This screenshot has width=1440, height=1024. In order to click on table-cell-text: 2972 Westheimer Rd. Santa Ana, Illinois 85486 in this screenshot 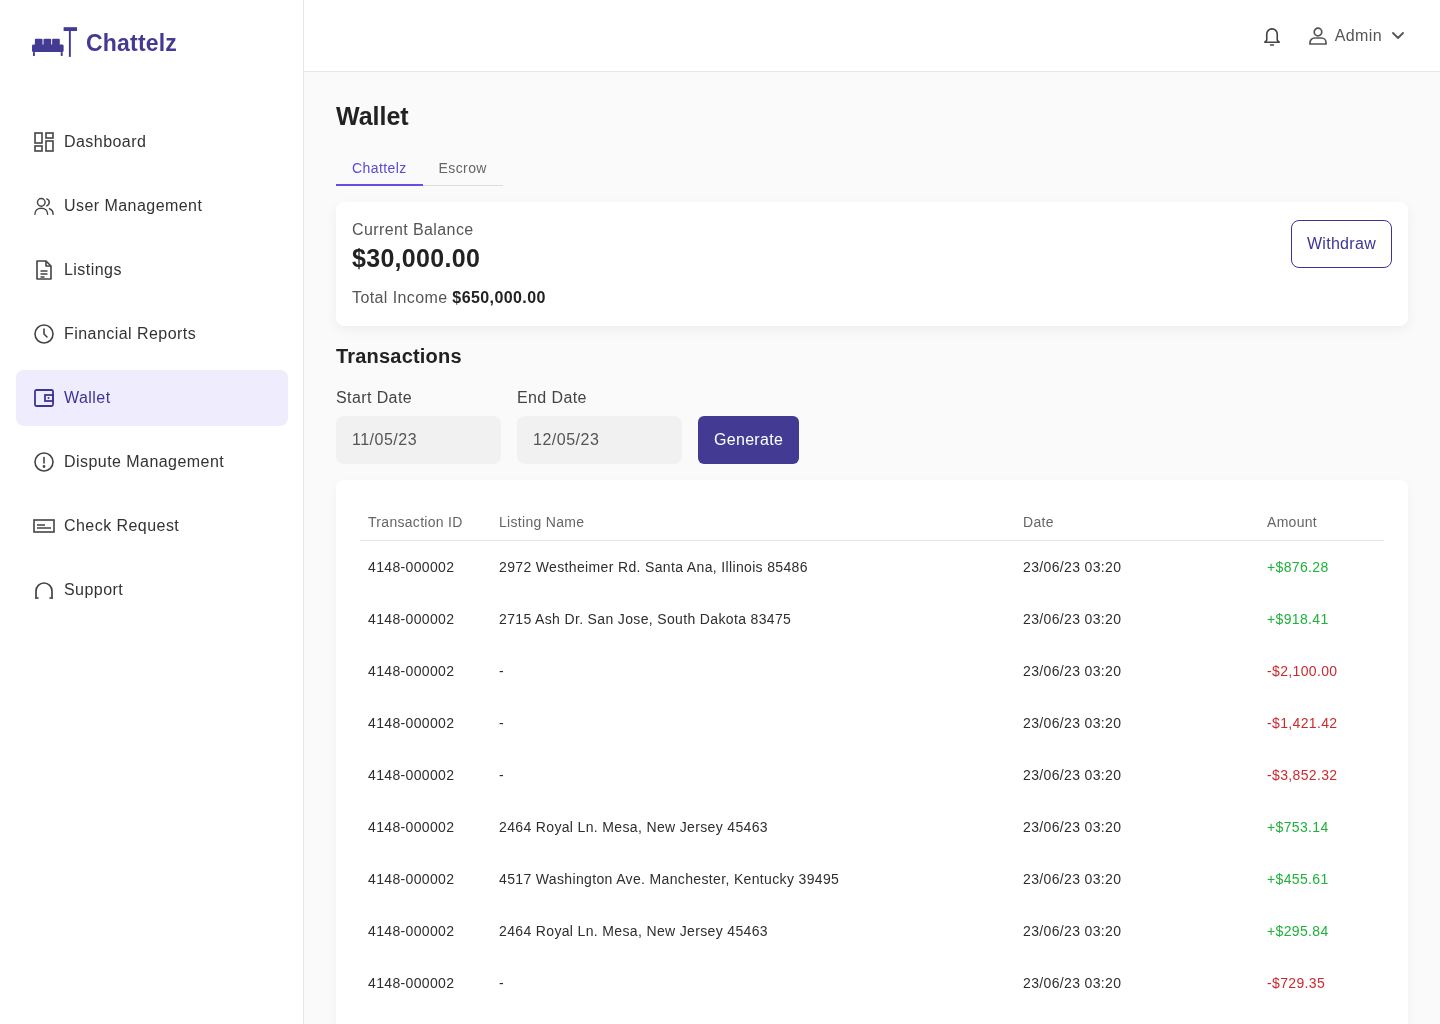, I will do `click(653, 567)`.